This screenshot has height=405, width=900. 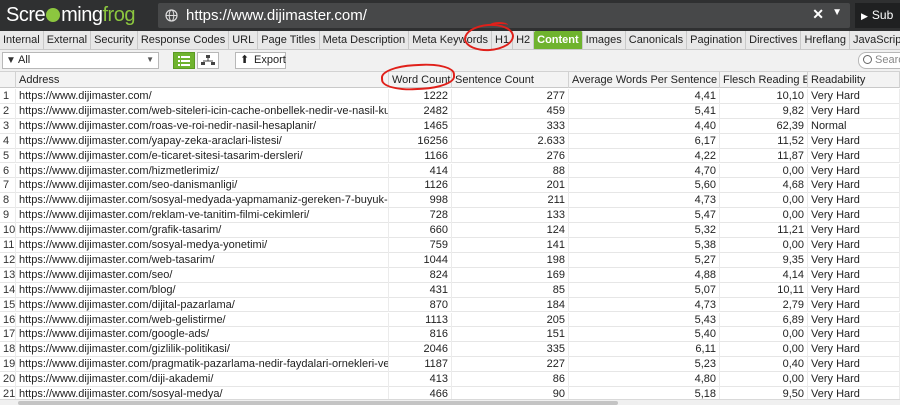 I want to click on sentence-count-cell: 2.633, so click(x=510, y=141).